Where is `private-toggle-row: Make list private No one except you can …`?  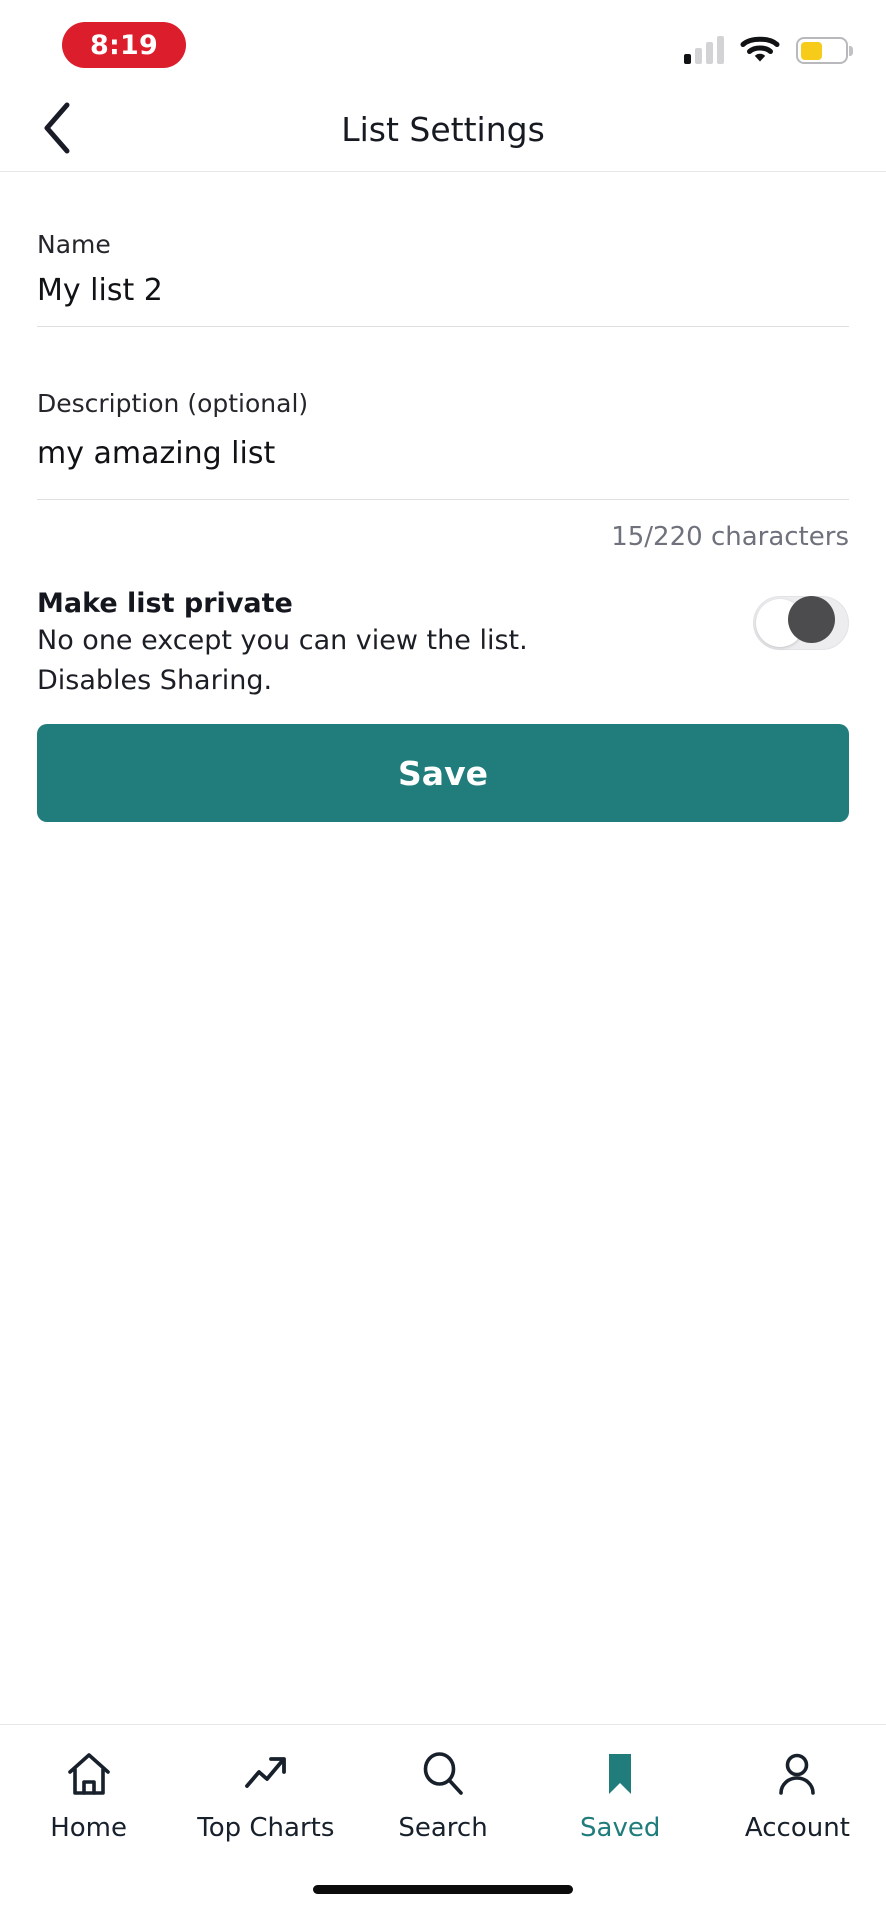
private-toggle-row: Make list private No one except you can … is located at coordinates (443, 625).